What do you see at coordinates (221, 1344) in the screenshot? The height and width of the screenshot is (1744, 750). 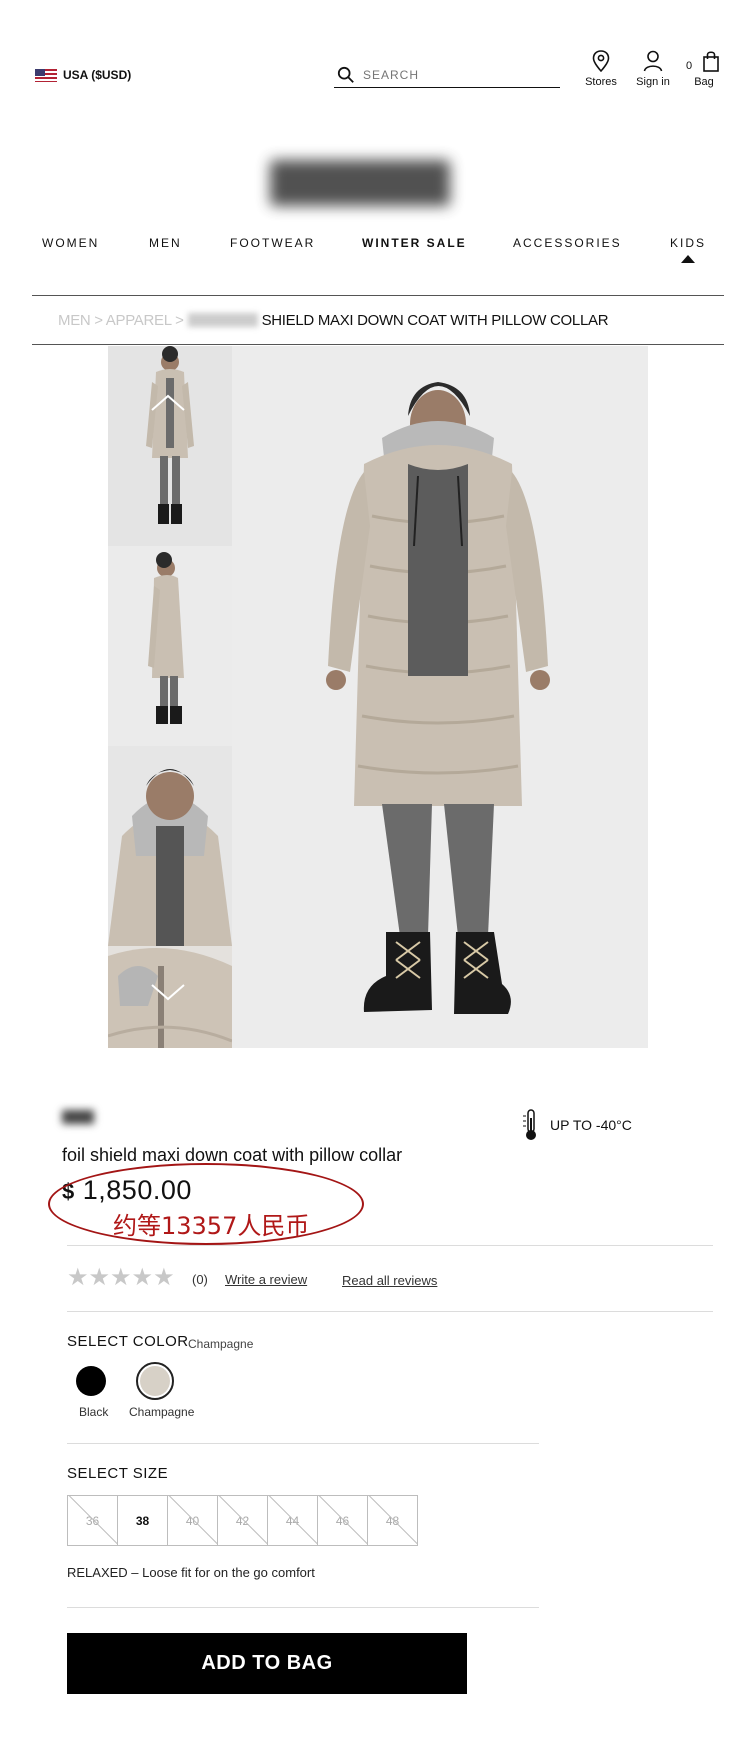 I see `selected-color-name: Champagne` at bounding box center [221, 1344].